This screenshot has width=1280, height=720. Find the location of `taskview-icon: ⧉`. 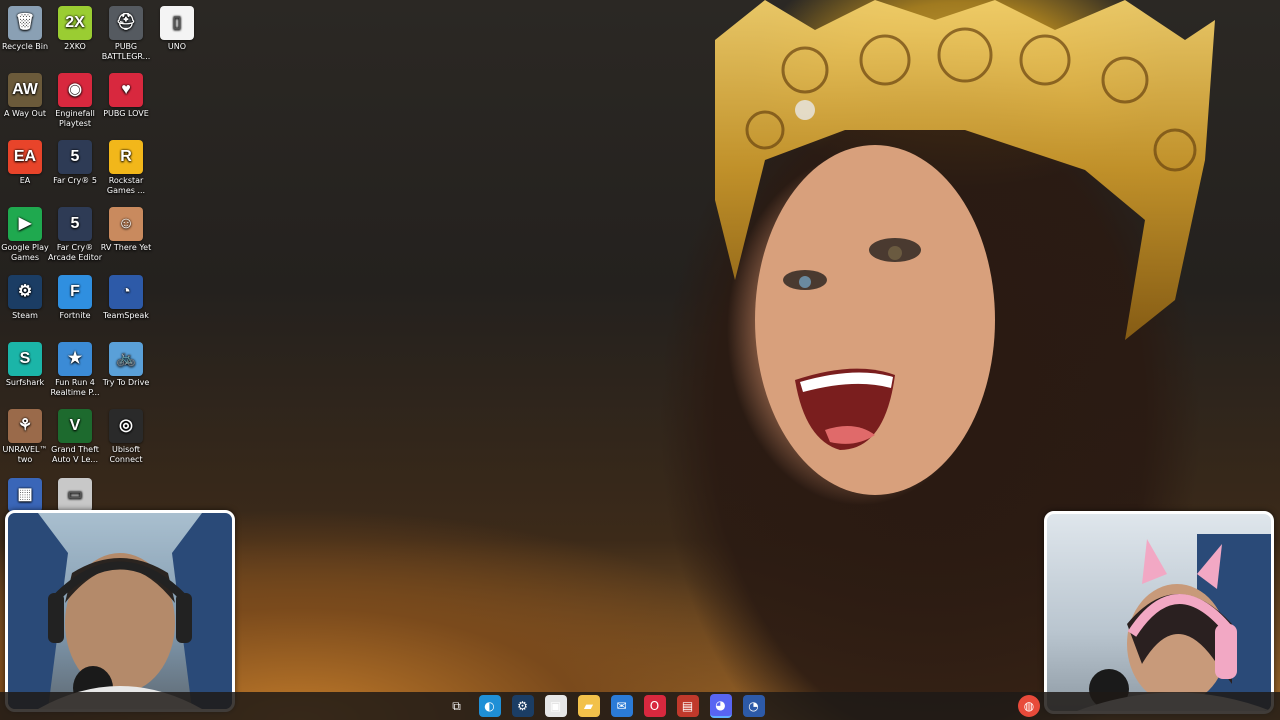

taskview-icon: ⧉ is located at coordinates (457, 706).